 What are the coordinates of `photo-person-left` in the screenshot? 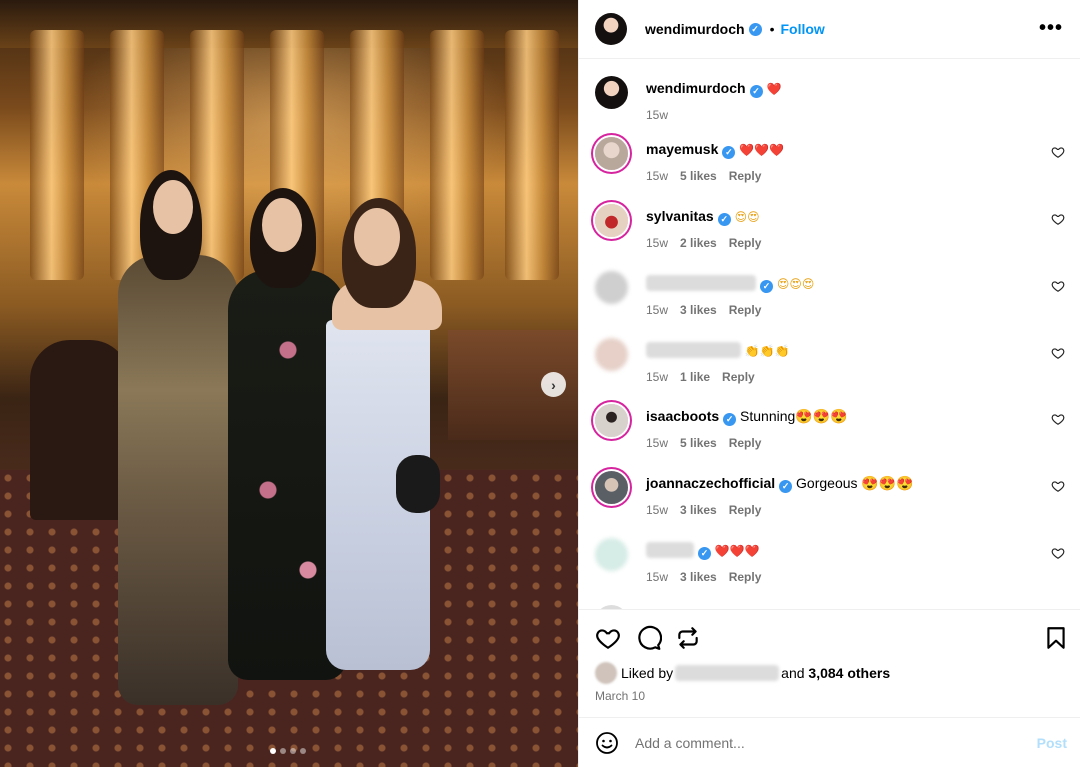 It's located at (178, 480).